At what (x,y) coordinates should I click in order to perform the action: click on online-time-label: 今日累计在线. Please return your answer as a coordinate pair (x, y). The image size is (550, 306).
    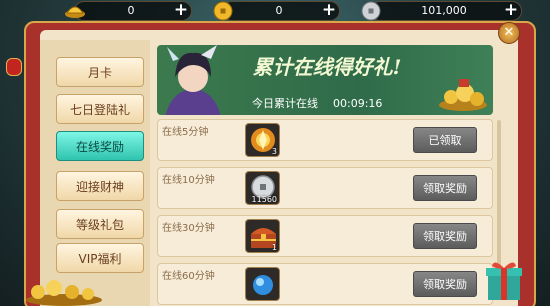
    Looking at the image, I should click on (285, 103).